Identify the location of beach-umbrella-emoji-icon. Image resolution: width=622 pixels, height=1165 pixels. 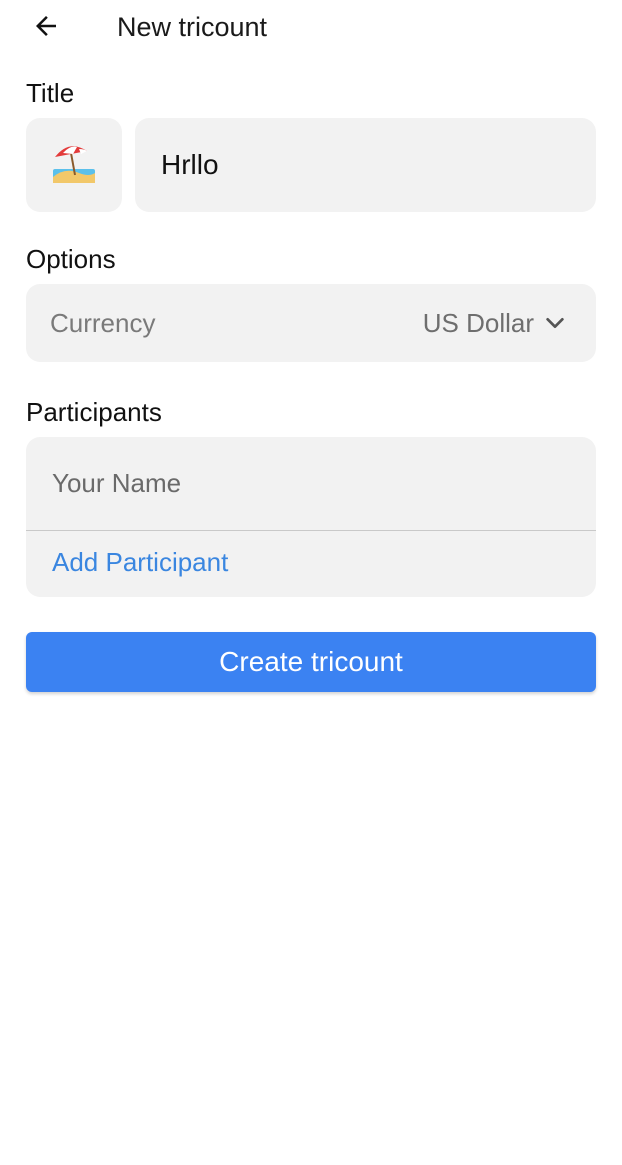
(74, 165).